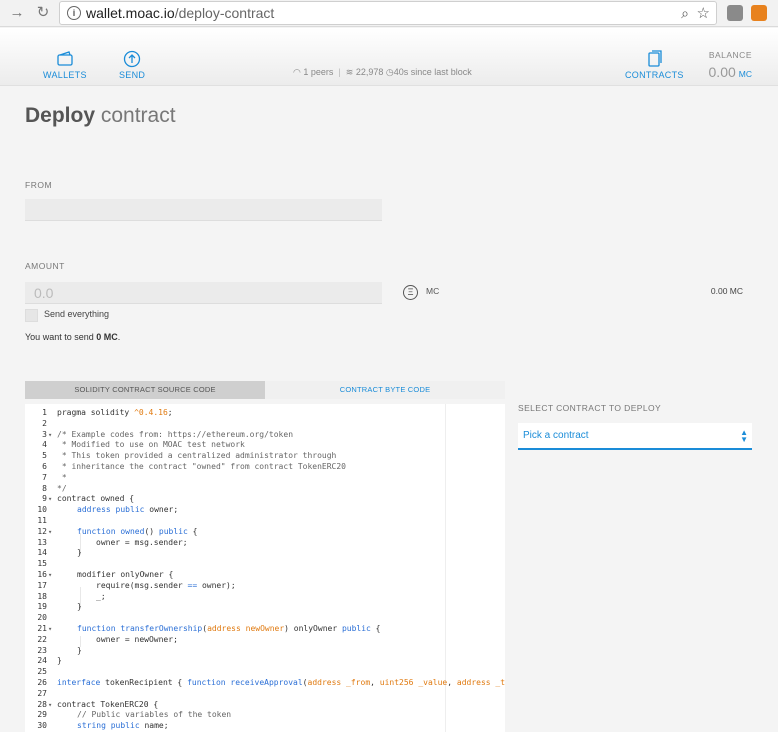 The image size is (778, 732). Describe the element at coordinates (132, 75) in the screenshot. I see `send-label: SEND` at that location.